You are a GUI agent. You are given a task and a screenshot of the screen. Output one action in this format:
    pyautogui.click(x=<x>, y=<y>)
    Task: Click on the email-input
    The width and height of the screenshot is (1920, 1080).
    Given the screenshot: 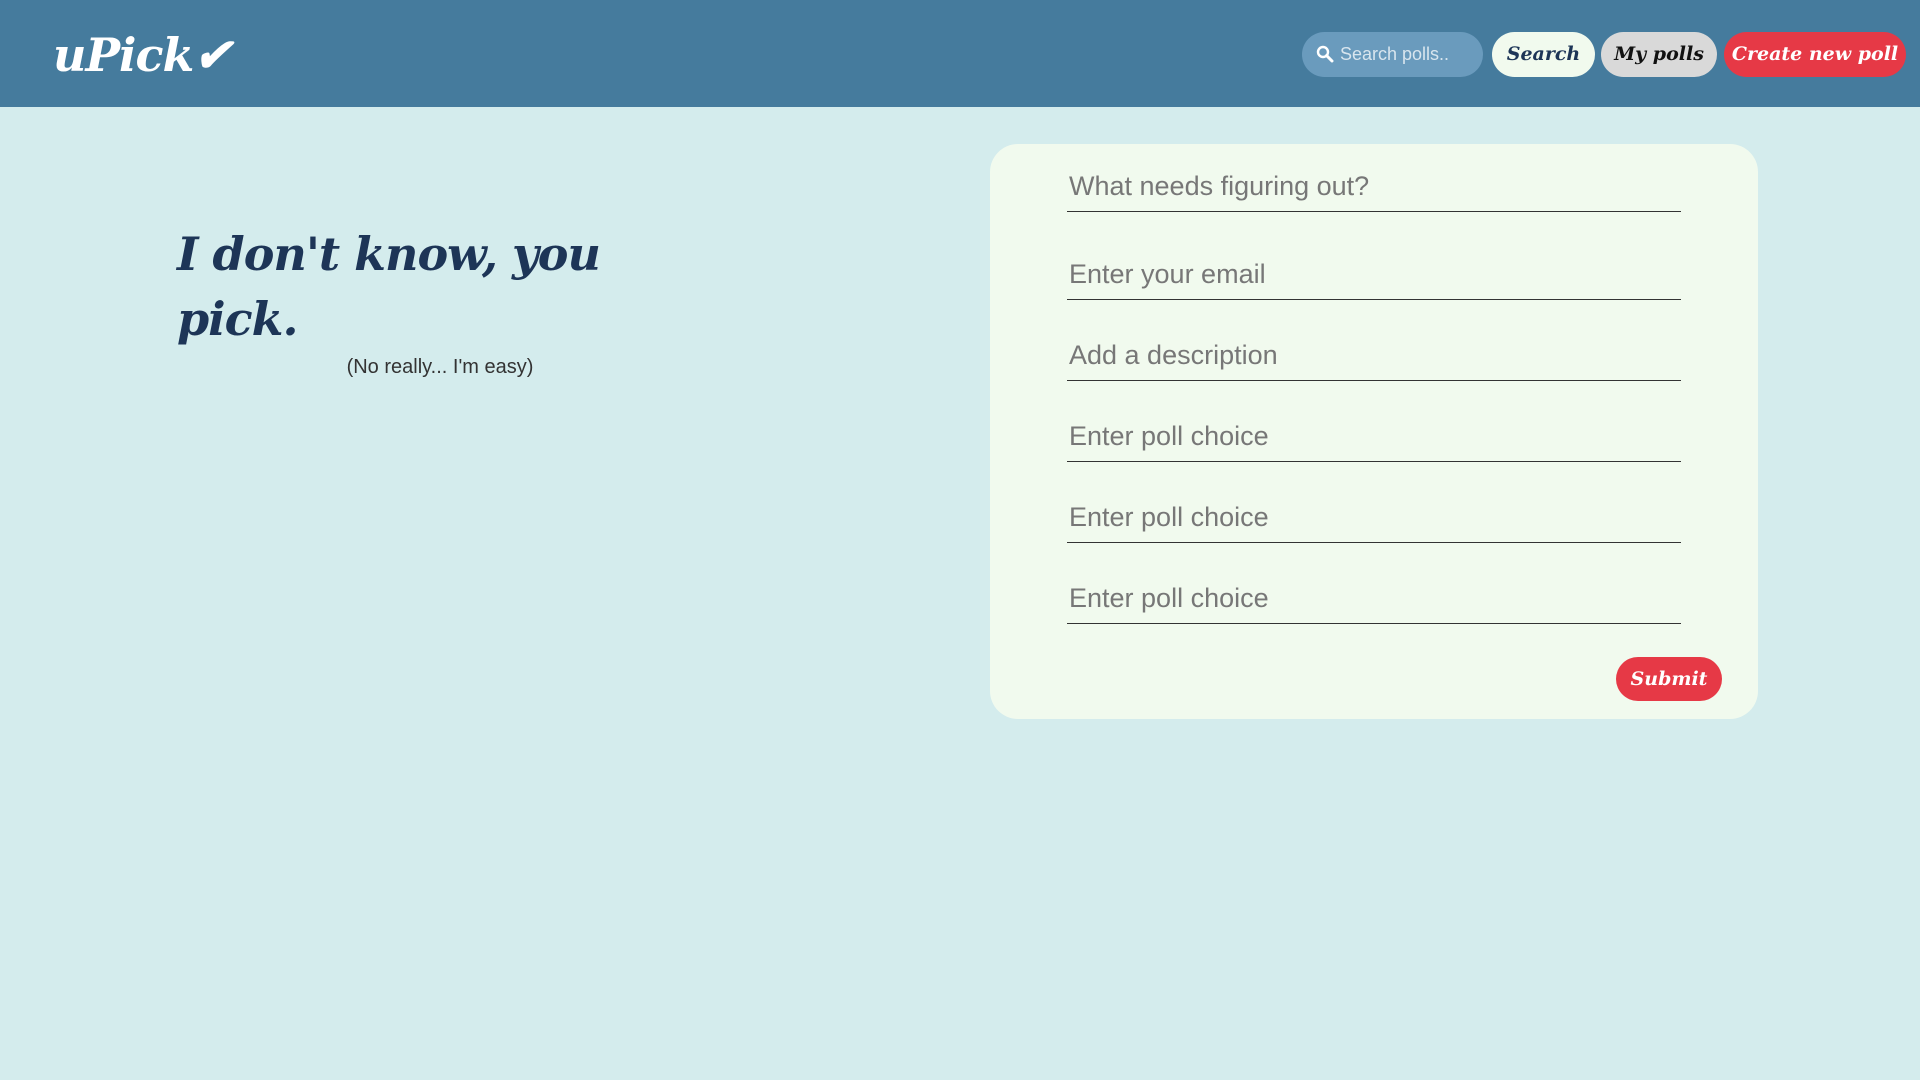 What is the action you would take?
    pyautogui.click(x=1374, y=275)
    